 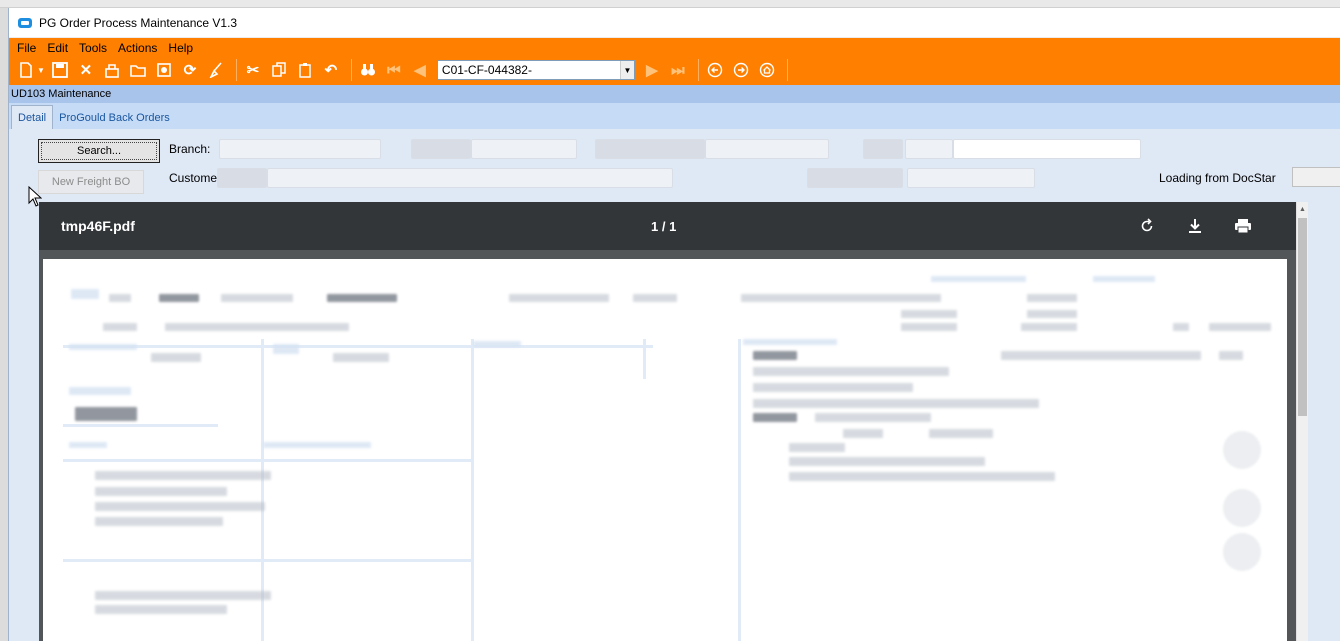 I want to click on print-preview-icon, so click(x=164, y=70).